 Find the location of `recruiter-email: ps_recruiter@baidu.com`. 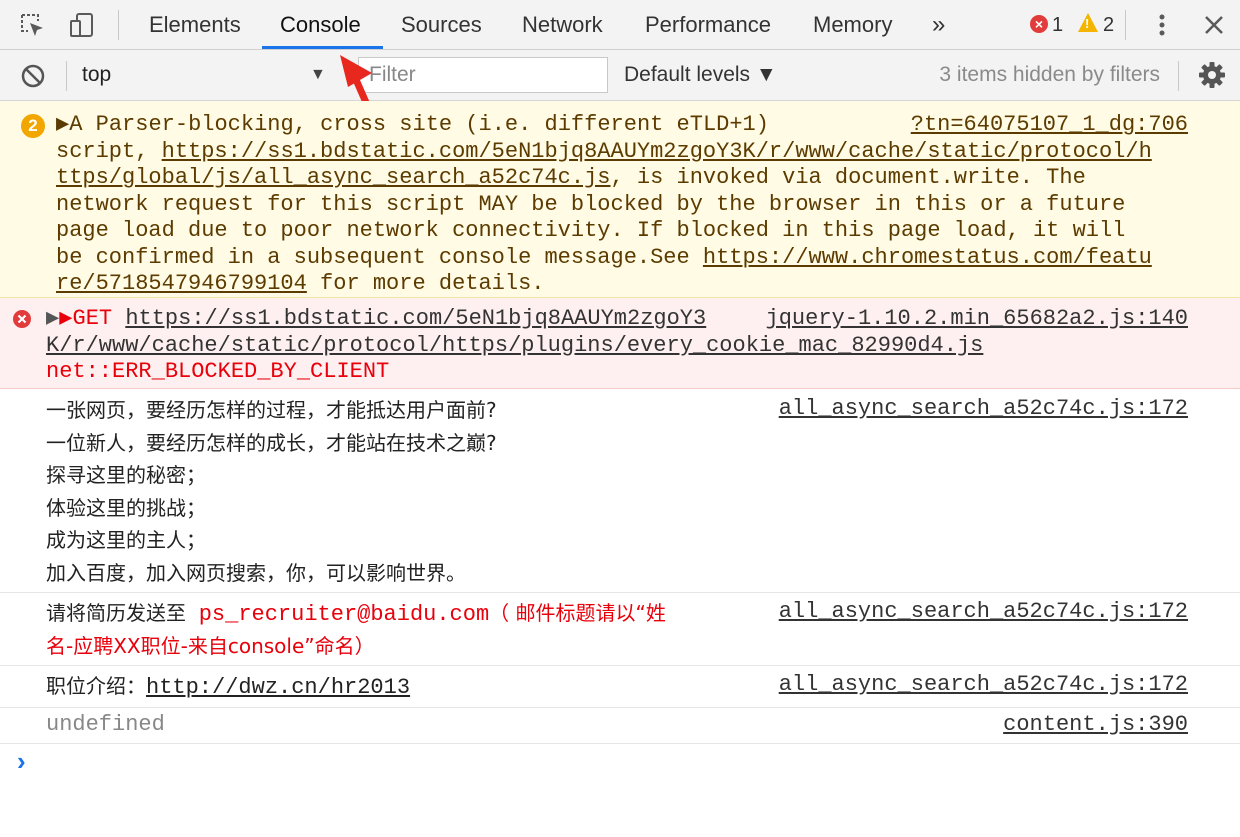

recruiter-email: ps_recruiter@baidu.com is located at coordinates (344, 614).